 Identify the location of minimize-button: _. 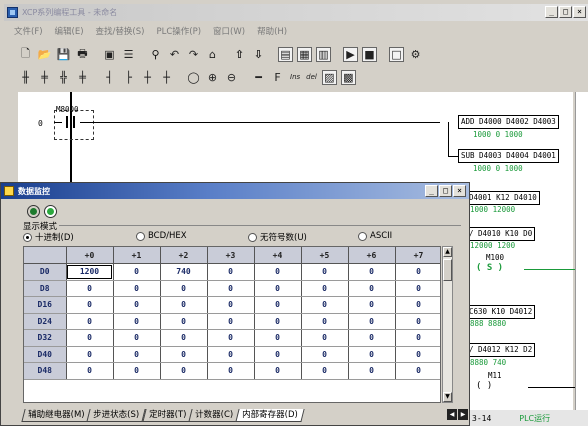
(551, 12).